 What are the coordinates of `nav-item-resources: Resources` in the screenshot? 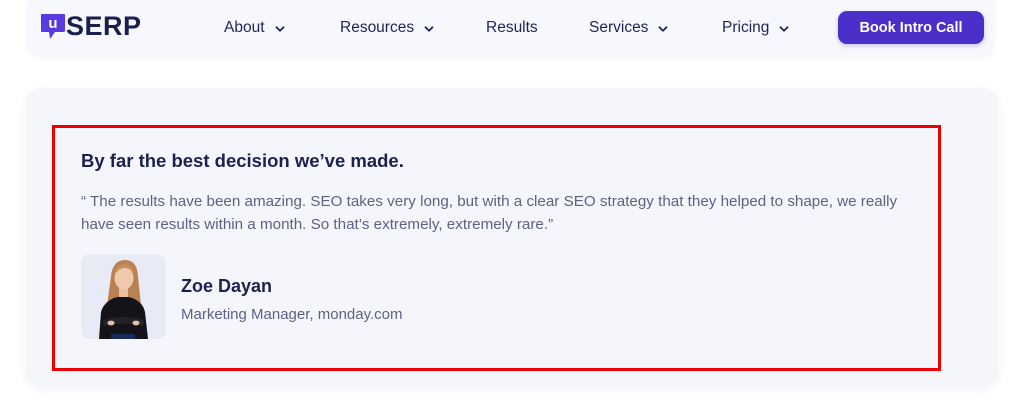 It's located at (387, 28).